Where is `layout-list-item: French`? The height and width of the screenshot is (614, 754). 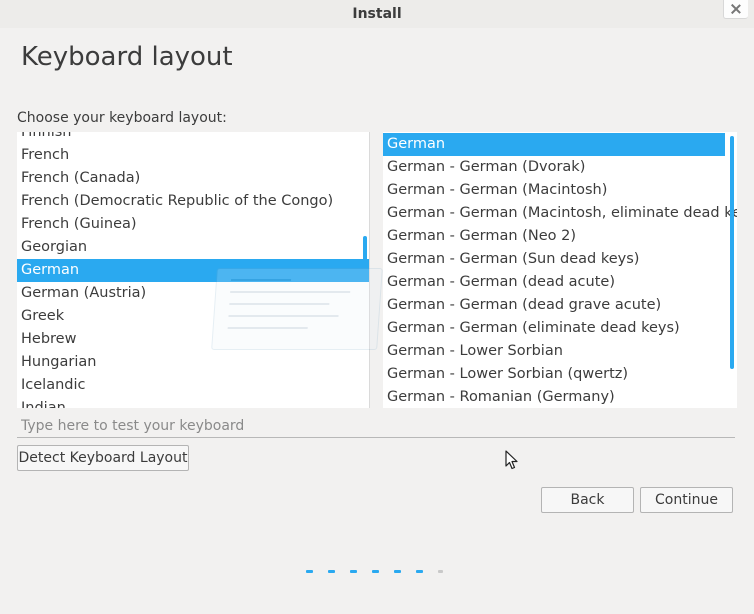 layout-list-item: French is located at coordinates (193, 155).